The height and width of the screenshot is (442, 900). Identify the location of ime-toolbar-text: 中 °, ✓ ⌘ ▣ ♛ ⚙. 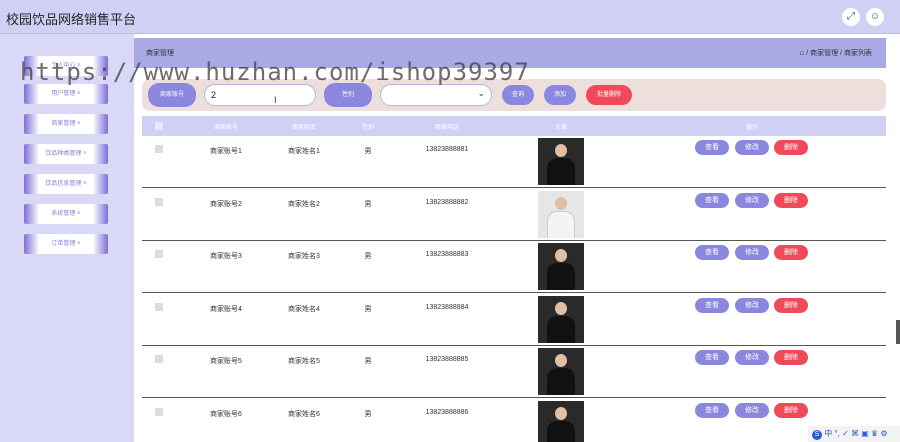
(856, 433).